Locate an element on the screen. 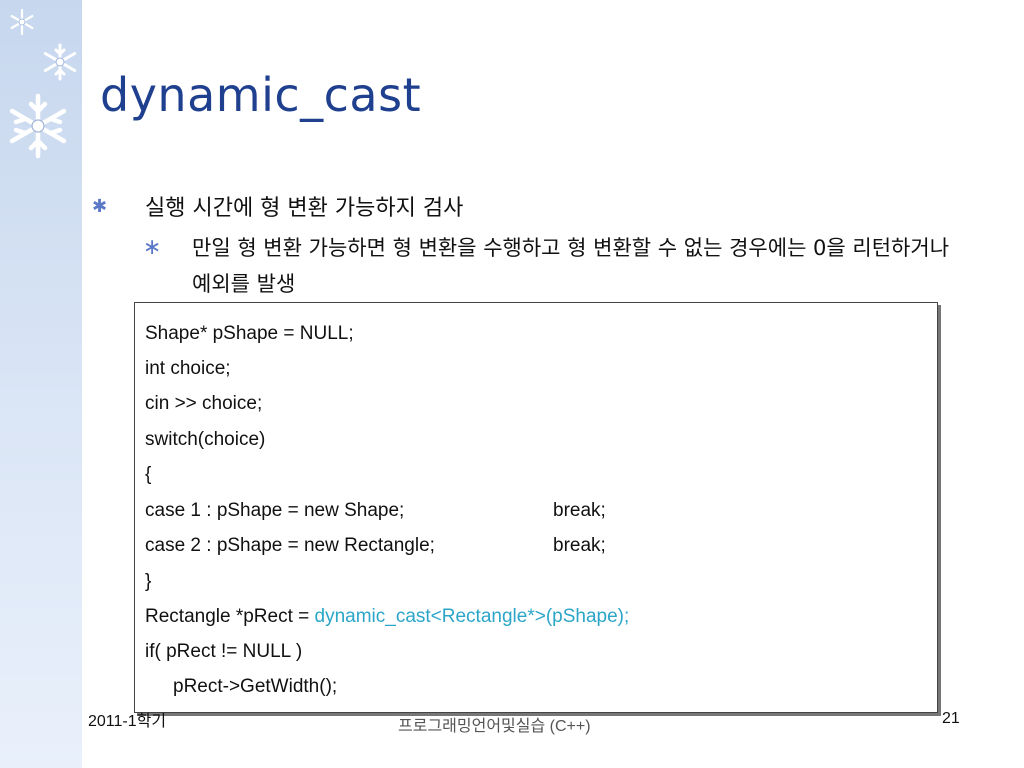 This screenshot has height=768, width=1024. code-line: if( pRect != NULL ) is located at coordinates (224, 651).